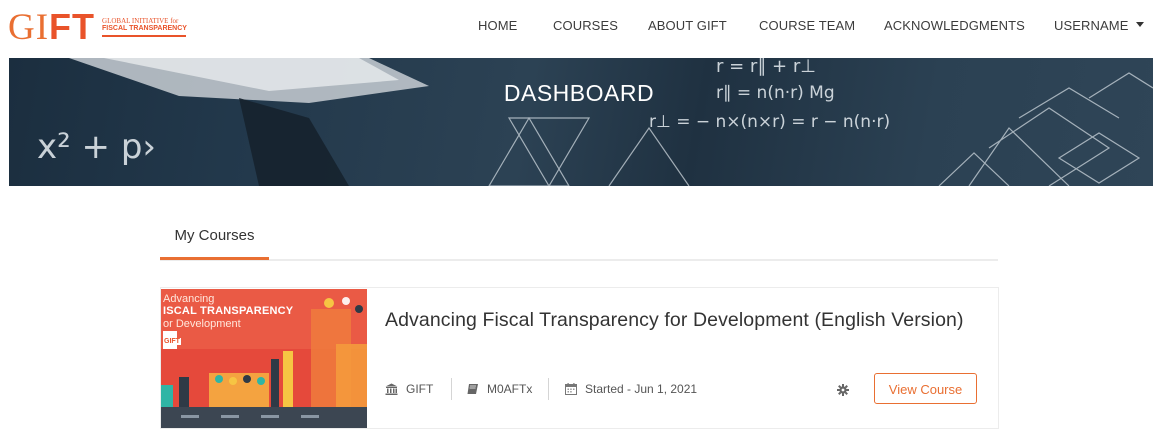 The width and height of the screenshot is (1153, 429). What do you see at coordinates (391, 389) in the screenshot?
I see `institution-icon` at bounding box center [391, 389].